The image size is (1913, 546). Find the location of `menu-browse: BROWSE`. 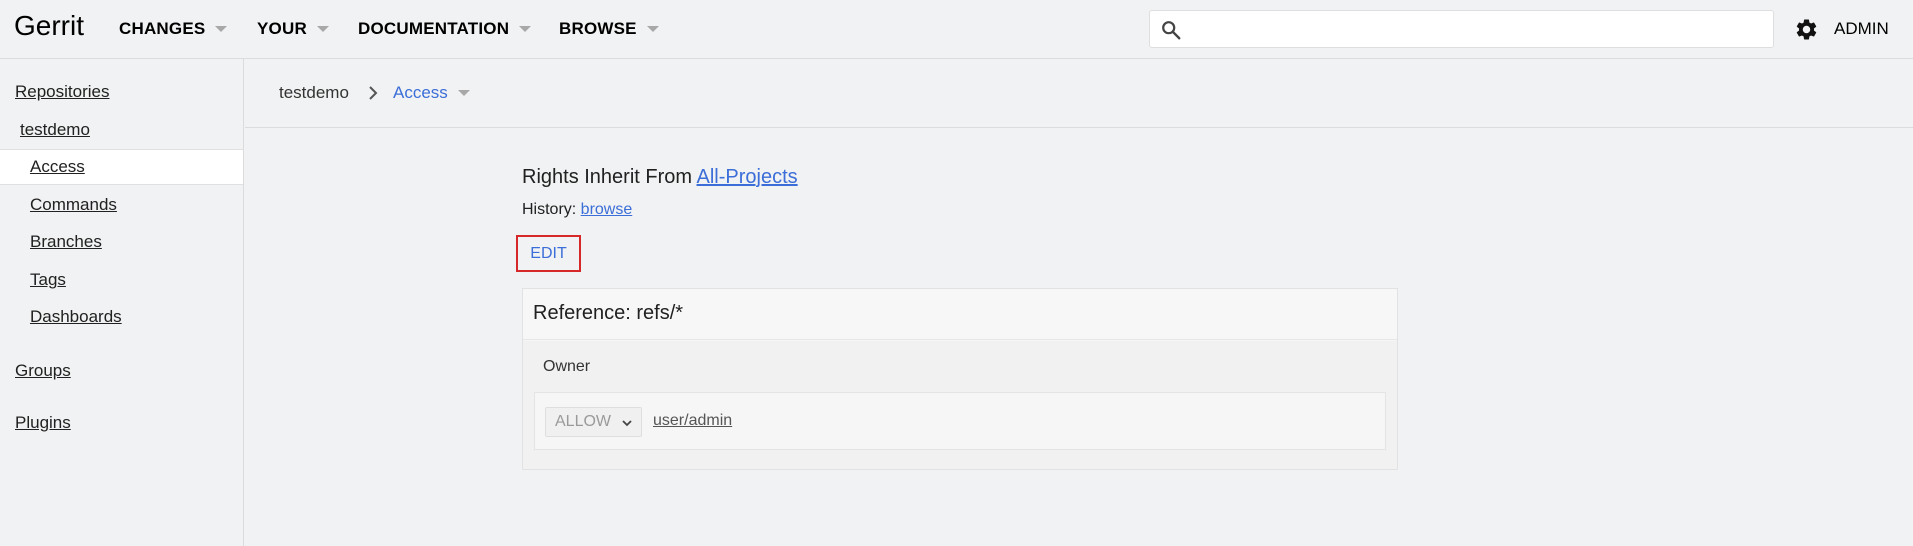

menu-browse: BROWSE is located at coordinates (609, 29).